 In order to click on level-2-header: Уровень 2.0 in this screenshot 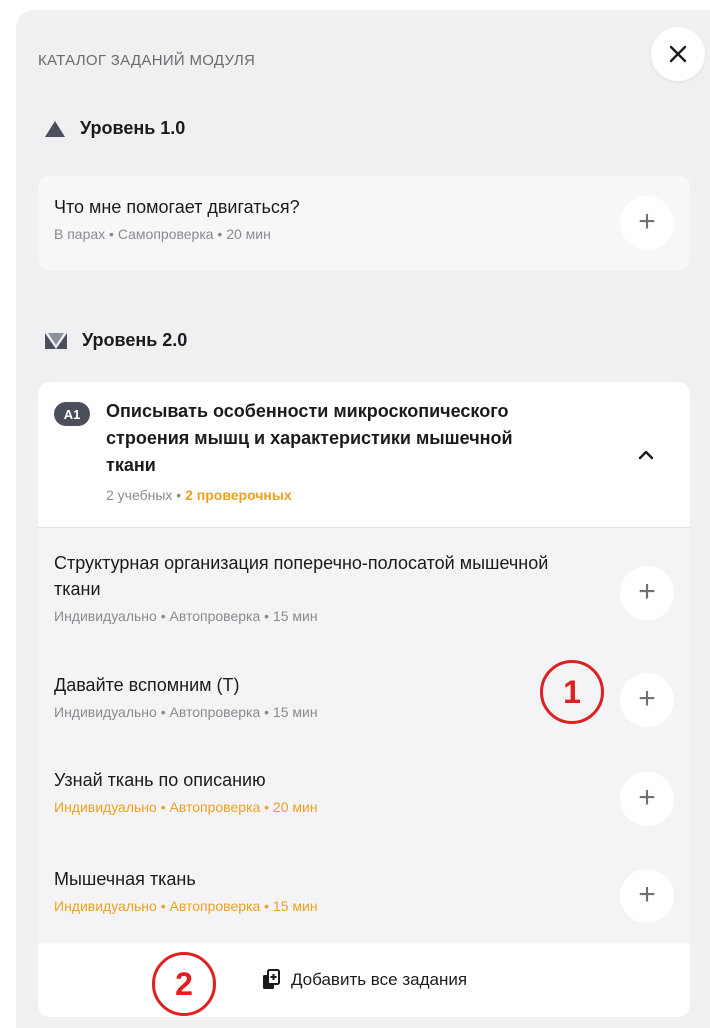, I will do `click(115, 340)`.